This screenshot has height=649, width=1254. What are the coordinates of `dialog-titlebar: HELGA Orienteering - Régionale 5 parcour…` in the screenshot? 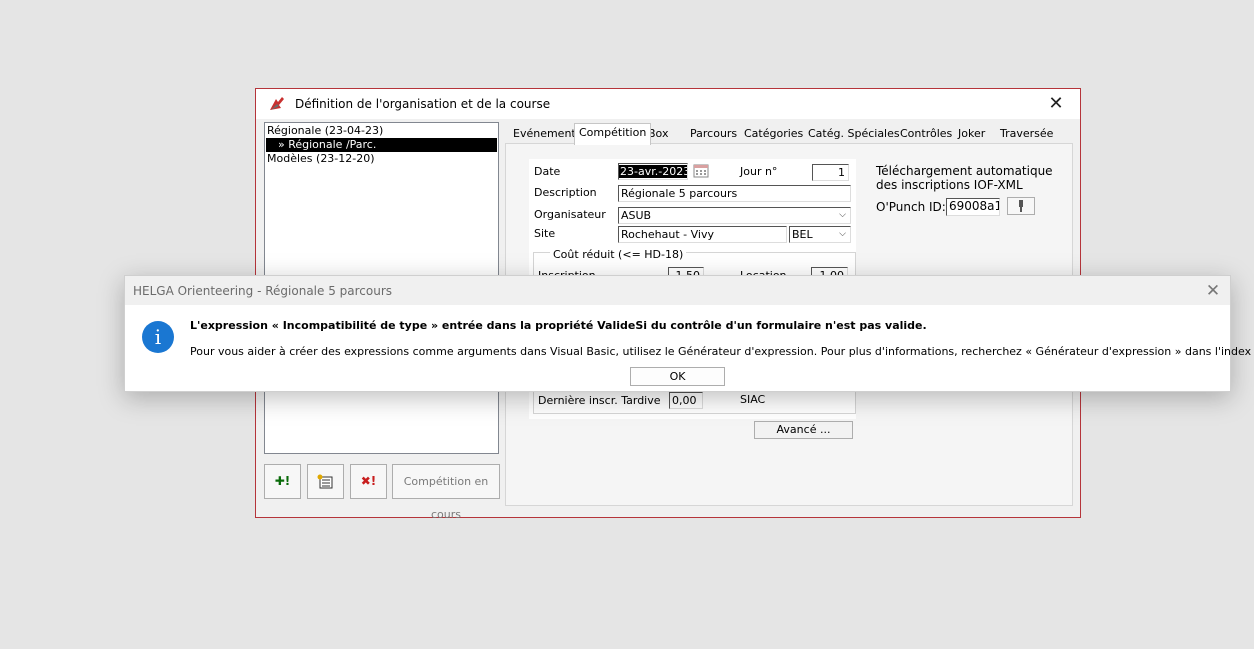 It's located at (677, 290).